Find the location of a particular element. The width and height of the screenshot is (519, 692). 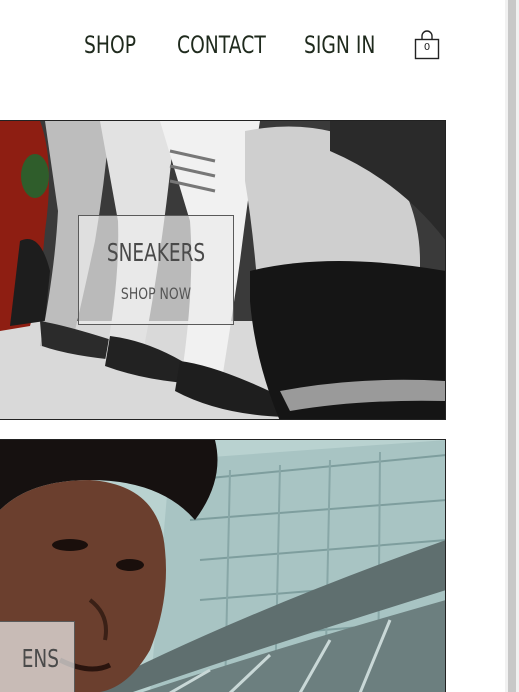

nav-shop-link: SHOP is located at coordinates (110, 45).